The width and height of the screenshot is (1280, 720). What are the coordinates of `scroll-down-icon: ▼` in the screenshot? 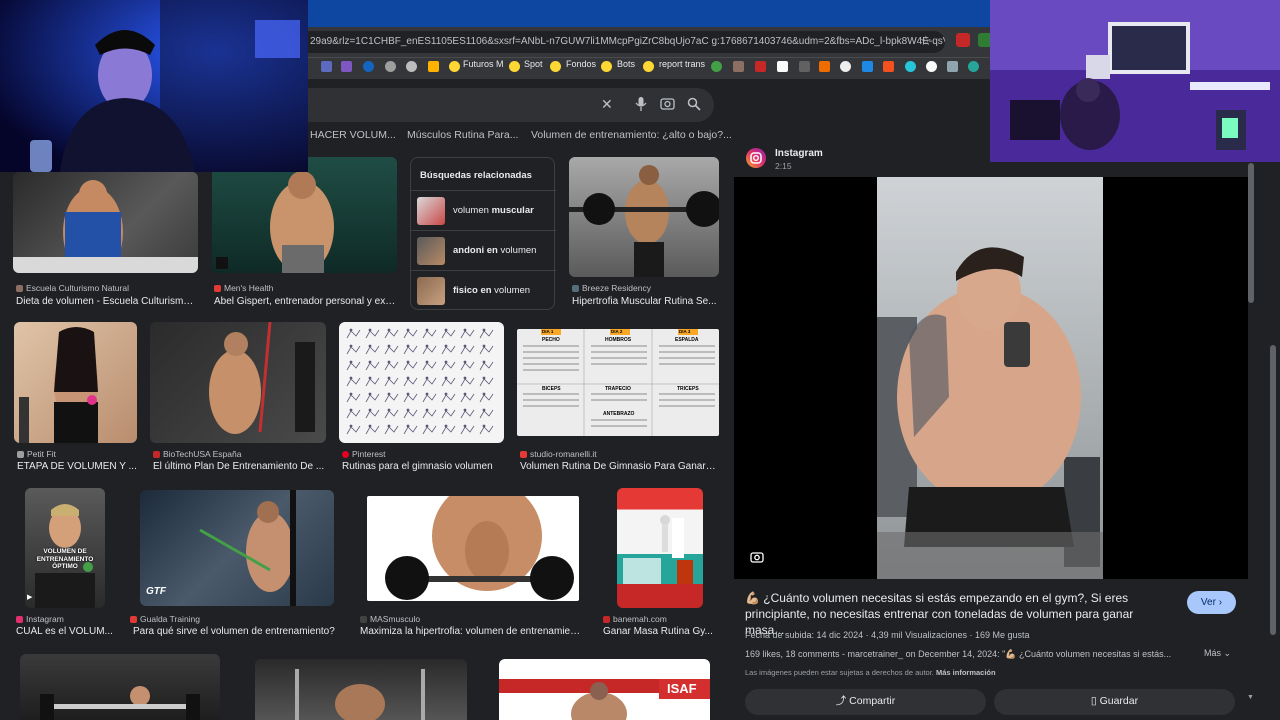 It's located at (1250, 697).